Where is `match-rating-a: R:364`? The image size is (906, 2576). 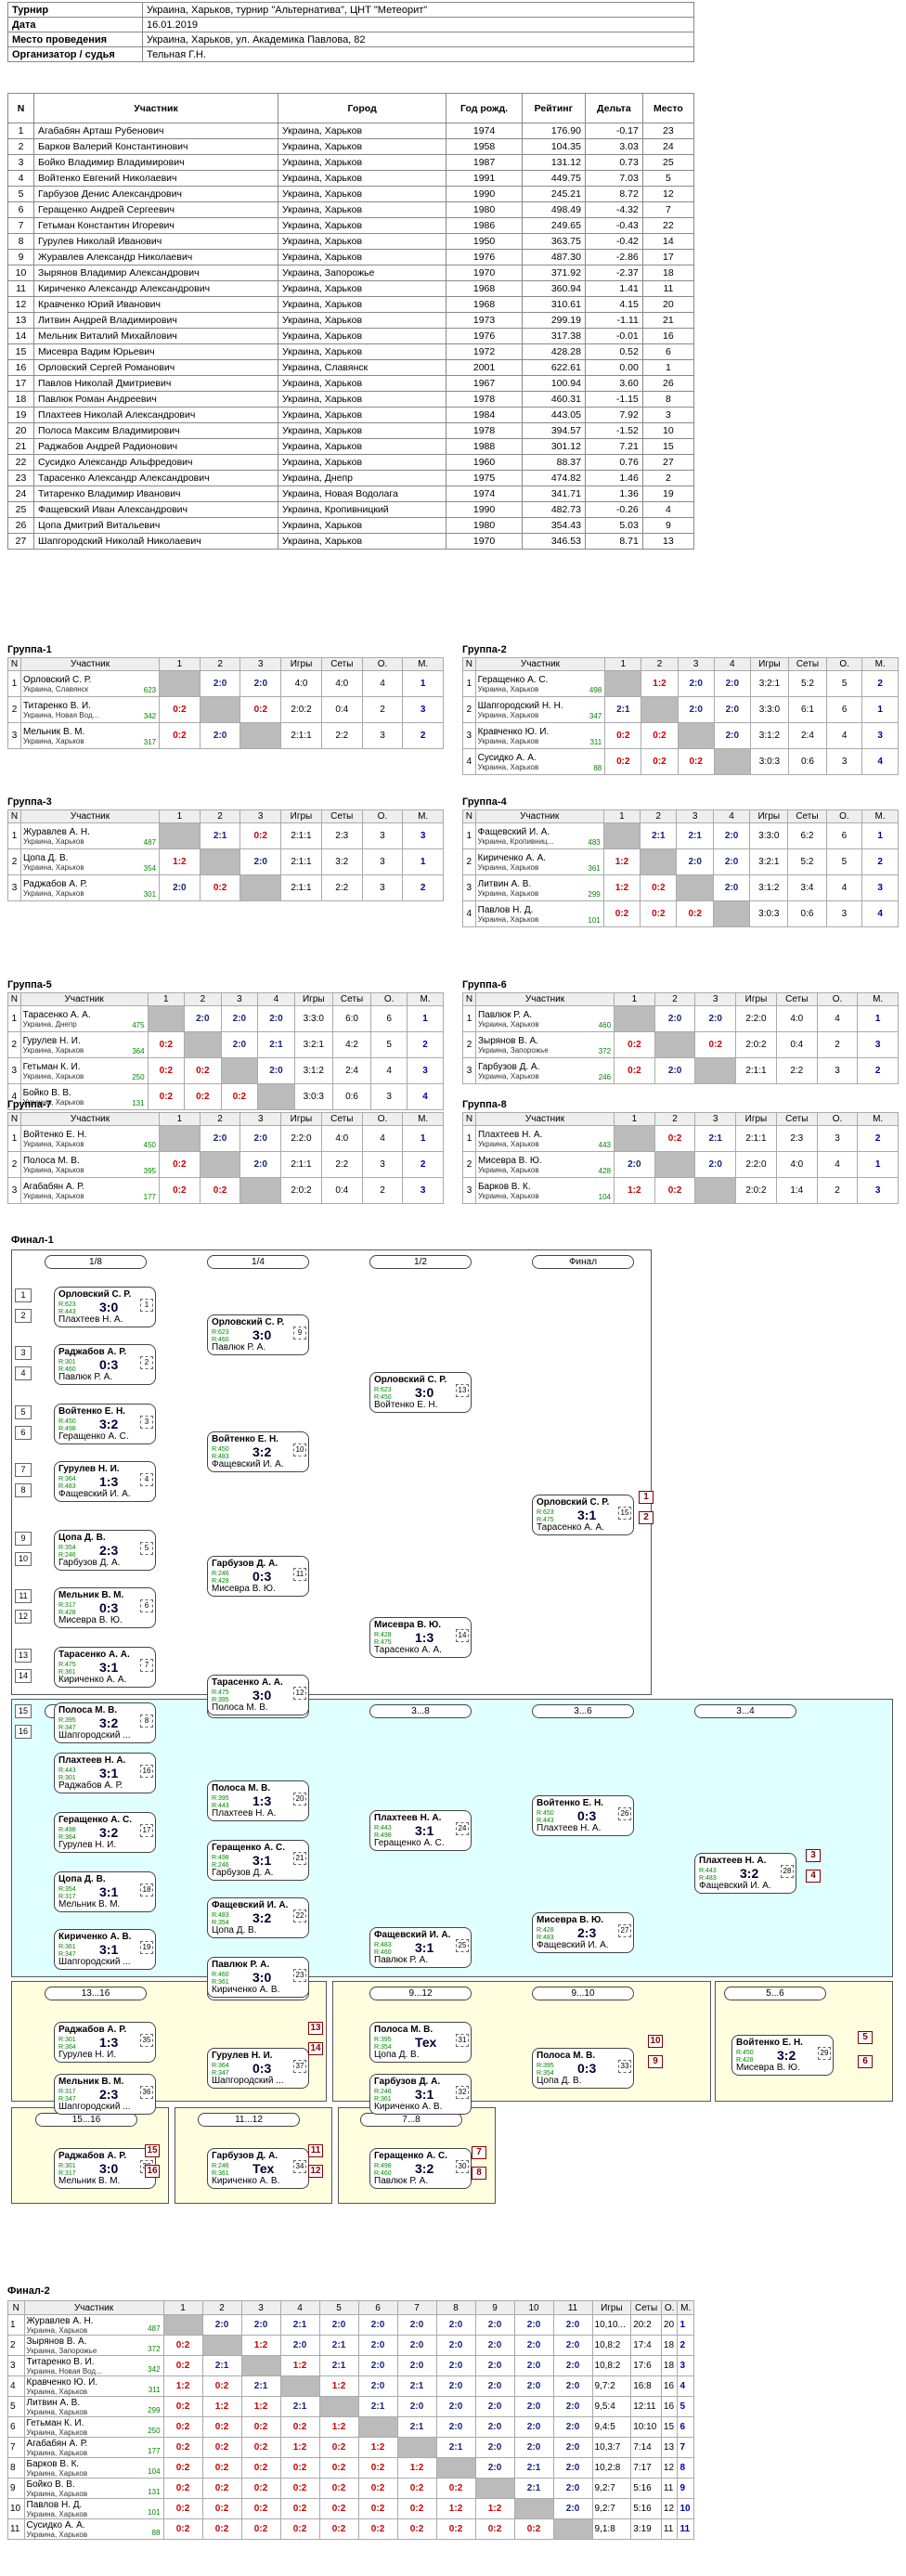 match-rating-a: R:364 is located at coordinates (67, 1479).